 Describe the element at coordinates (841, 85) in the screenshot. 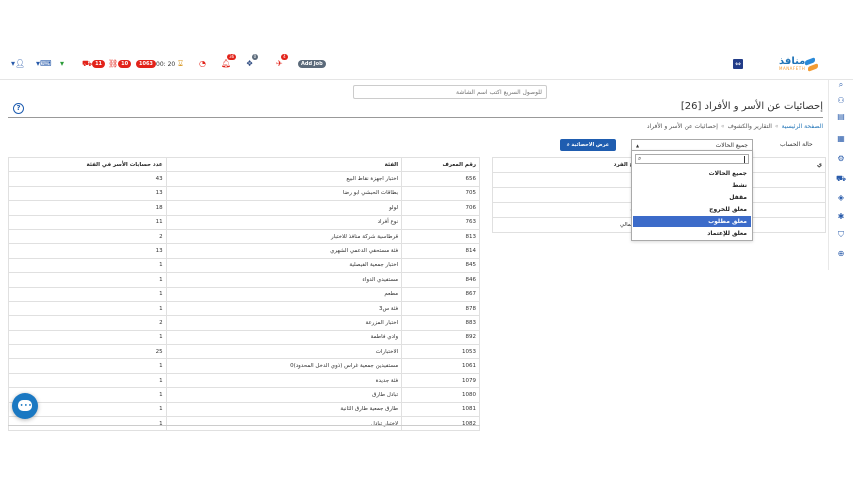

I see `search-icon: ⌕` at that location.